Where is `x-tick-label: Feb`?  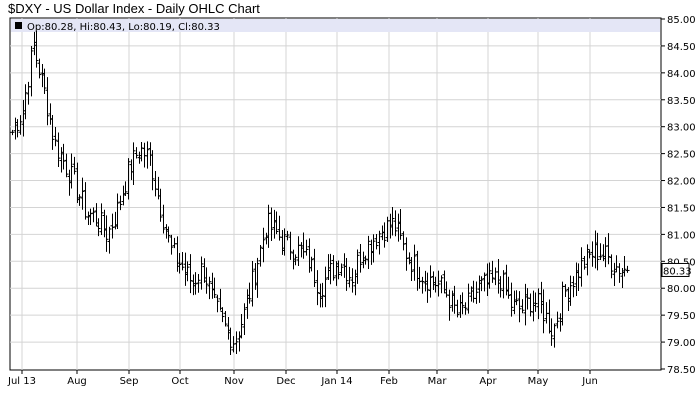 x-tick-label: Feb is located at coordinates (389, 381).